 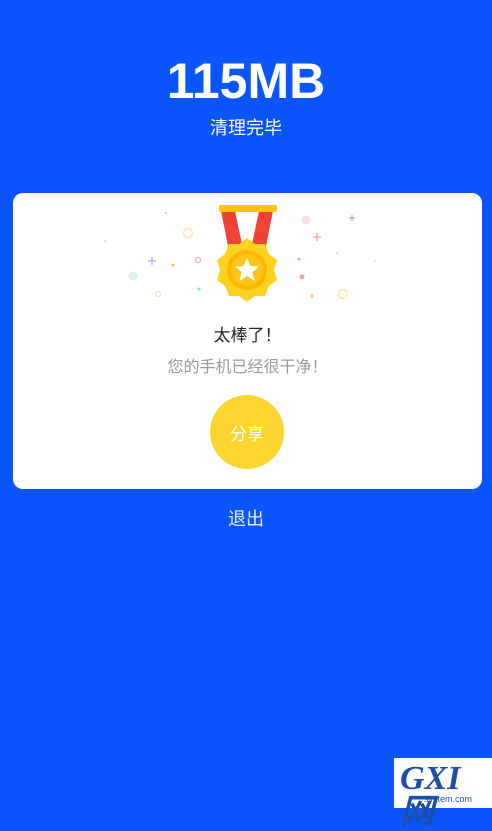 I want to click on medal-icon, so click(x=240, y=253).